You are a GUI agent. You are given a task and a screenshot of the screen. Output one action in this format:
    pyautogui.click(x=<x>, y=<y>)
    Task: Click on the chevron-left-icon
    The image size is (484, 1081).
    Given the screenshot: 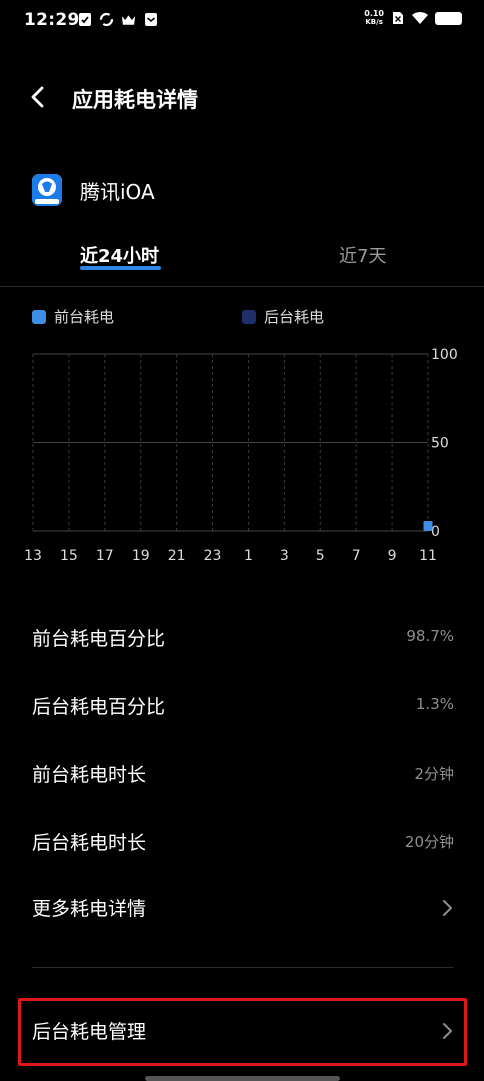 What is the action you would take?
    pyautogui.click(x=37, y=97)
    